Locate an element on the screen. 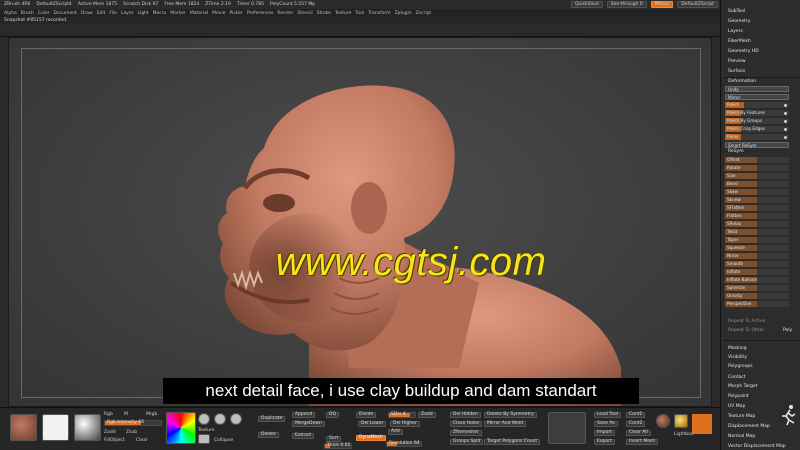  menu-brush: Brush is located at coordinates (27, 13).